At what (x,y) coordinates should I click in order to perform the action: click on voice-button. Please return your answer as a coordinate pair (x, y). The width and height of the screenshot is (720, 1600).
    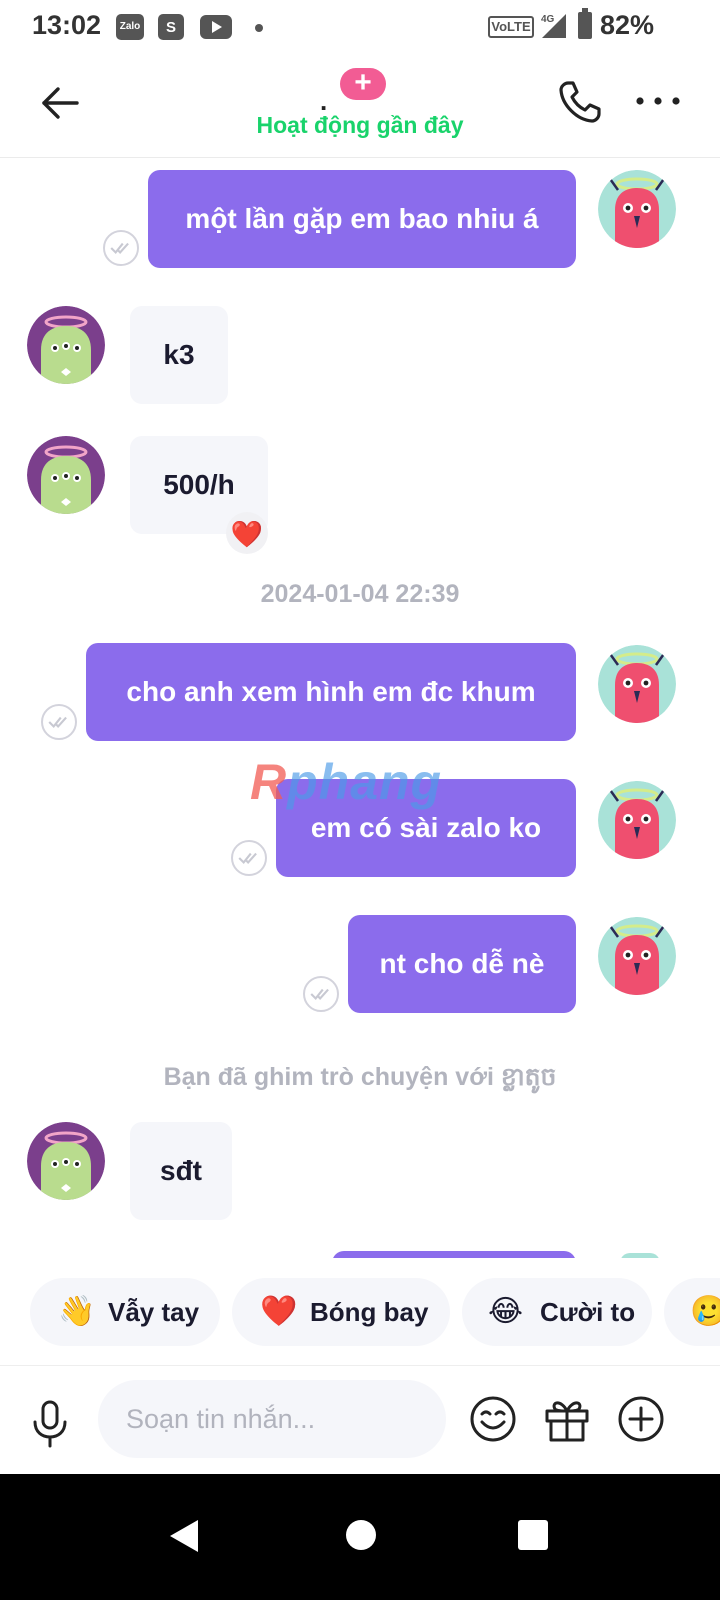
    Looking at the image, I should click on (50, 1424).